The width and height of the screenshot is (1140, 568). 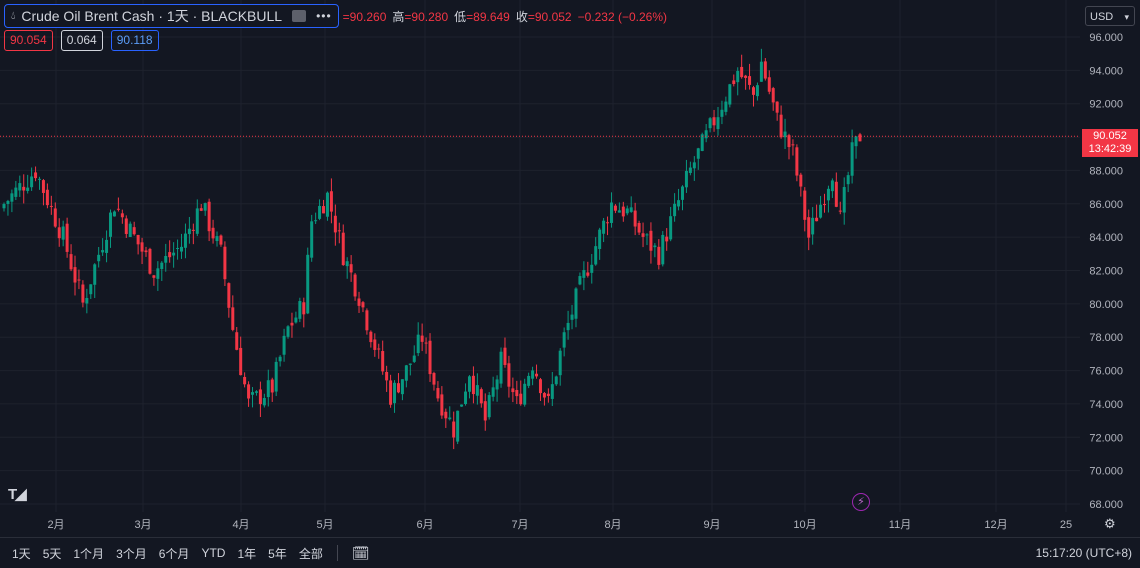 I want to click on last-price-label: 90.052 13:42:39, so click(x=1110, y=143).